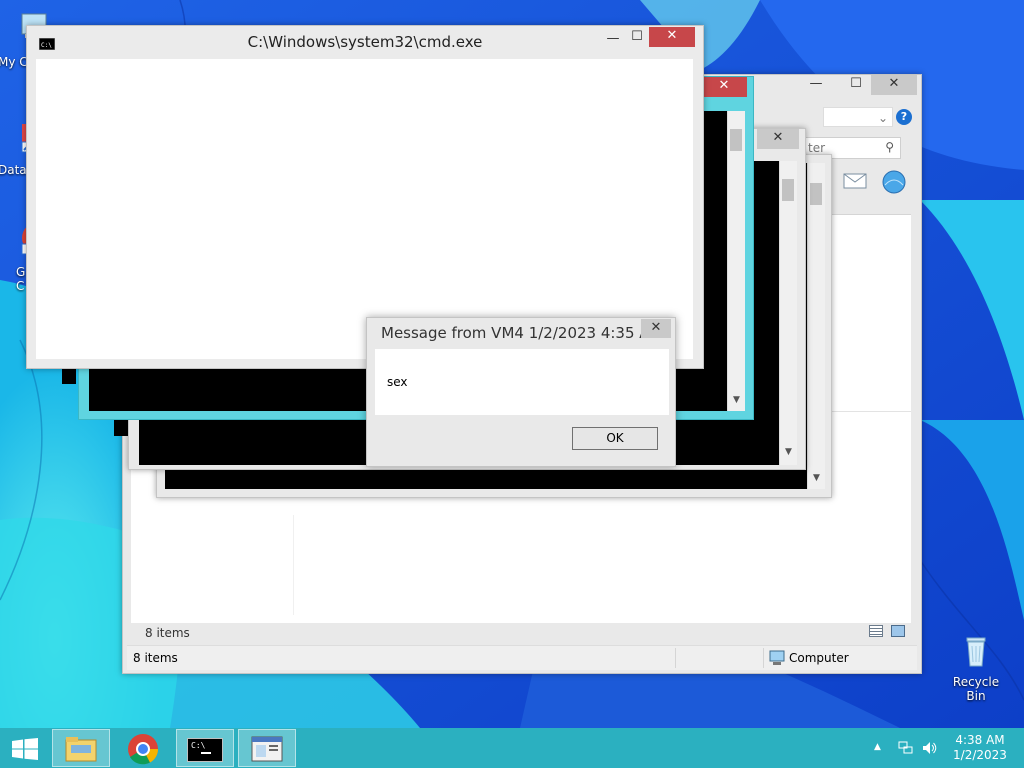 Image resolution: width=1024 pixels, height=768 pixels. I want to click on cmd-titlebar: C:\ C:\Windows\system32\cmd.exe — ☐ ✕, so click(365, 41).